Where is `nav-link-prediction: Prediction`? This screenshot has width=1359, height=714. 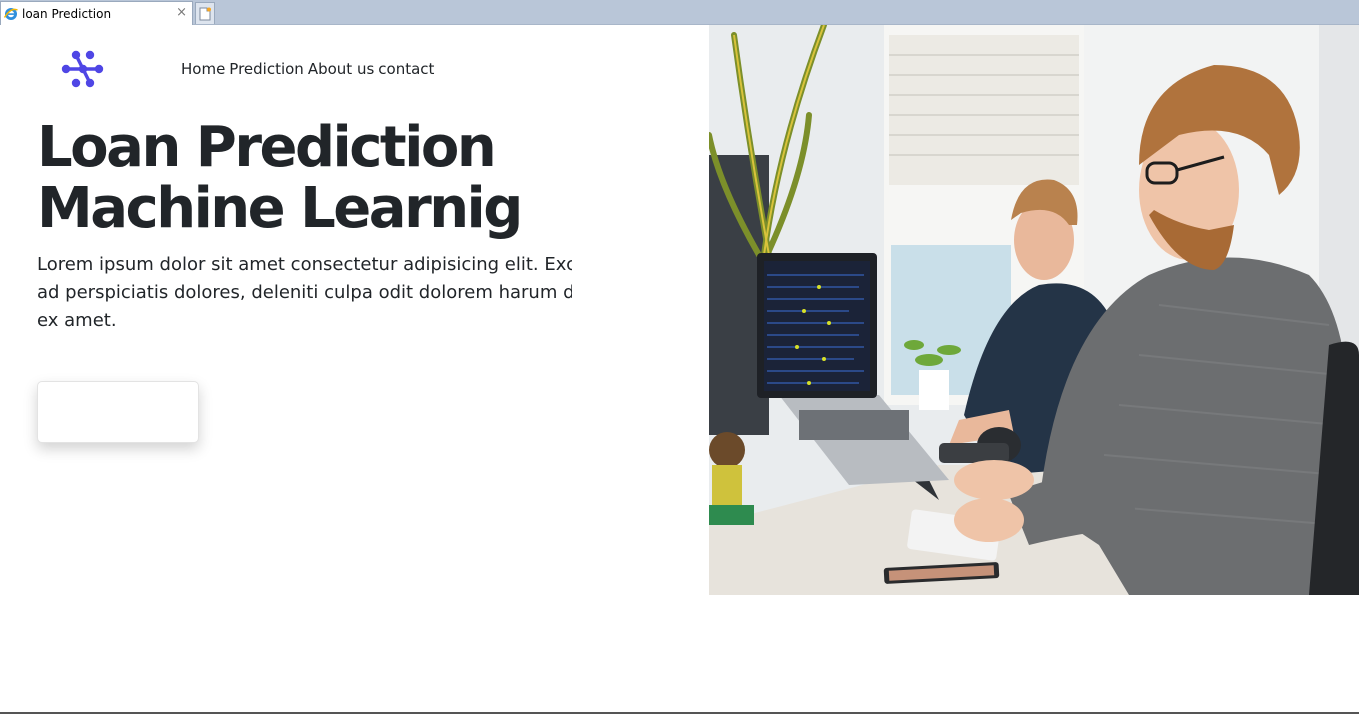
nav-link-prediction: Prediction is located at coordinates (266, 69).